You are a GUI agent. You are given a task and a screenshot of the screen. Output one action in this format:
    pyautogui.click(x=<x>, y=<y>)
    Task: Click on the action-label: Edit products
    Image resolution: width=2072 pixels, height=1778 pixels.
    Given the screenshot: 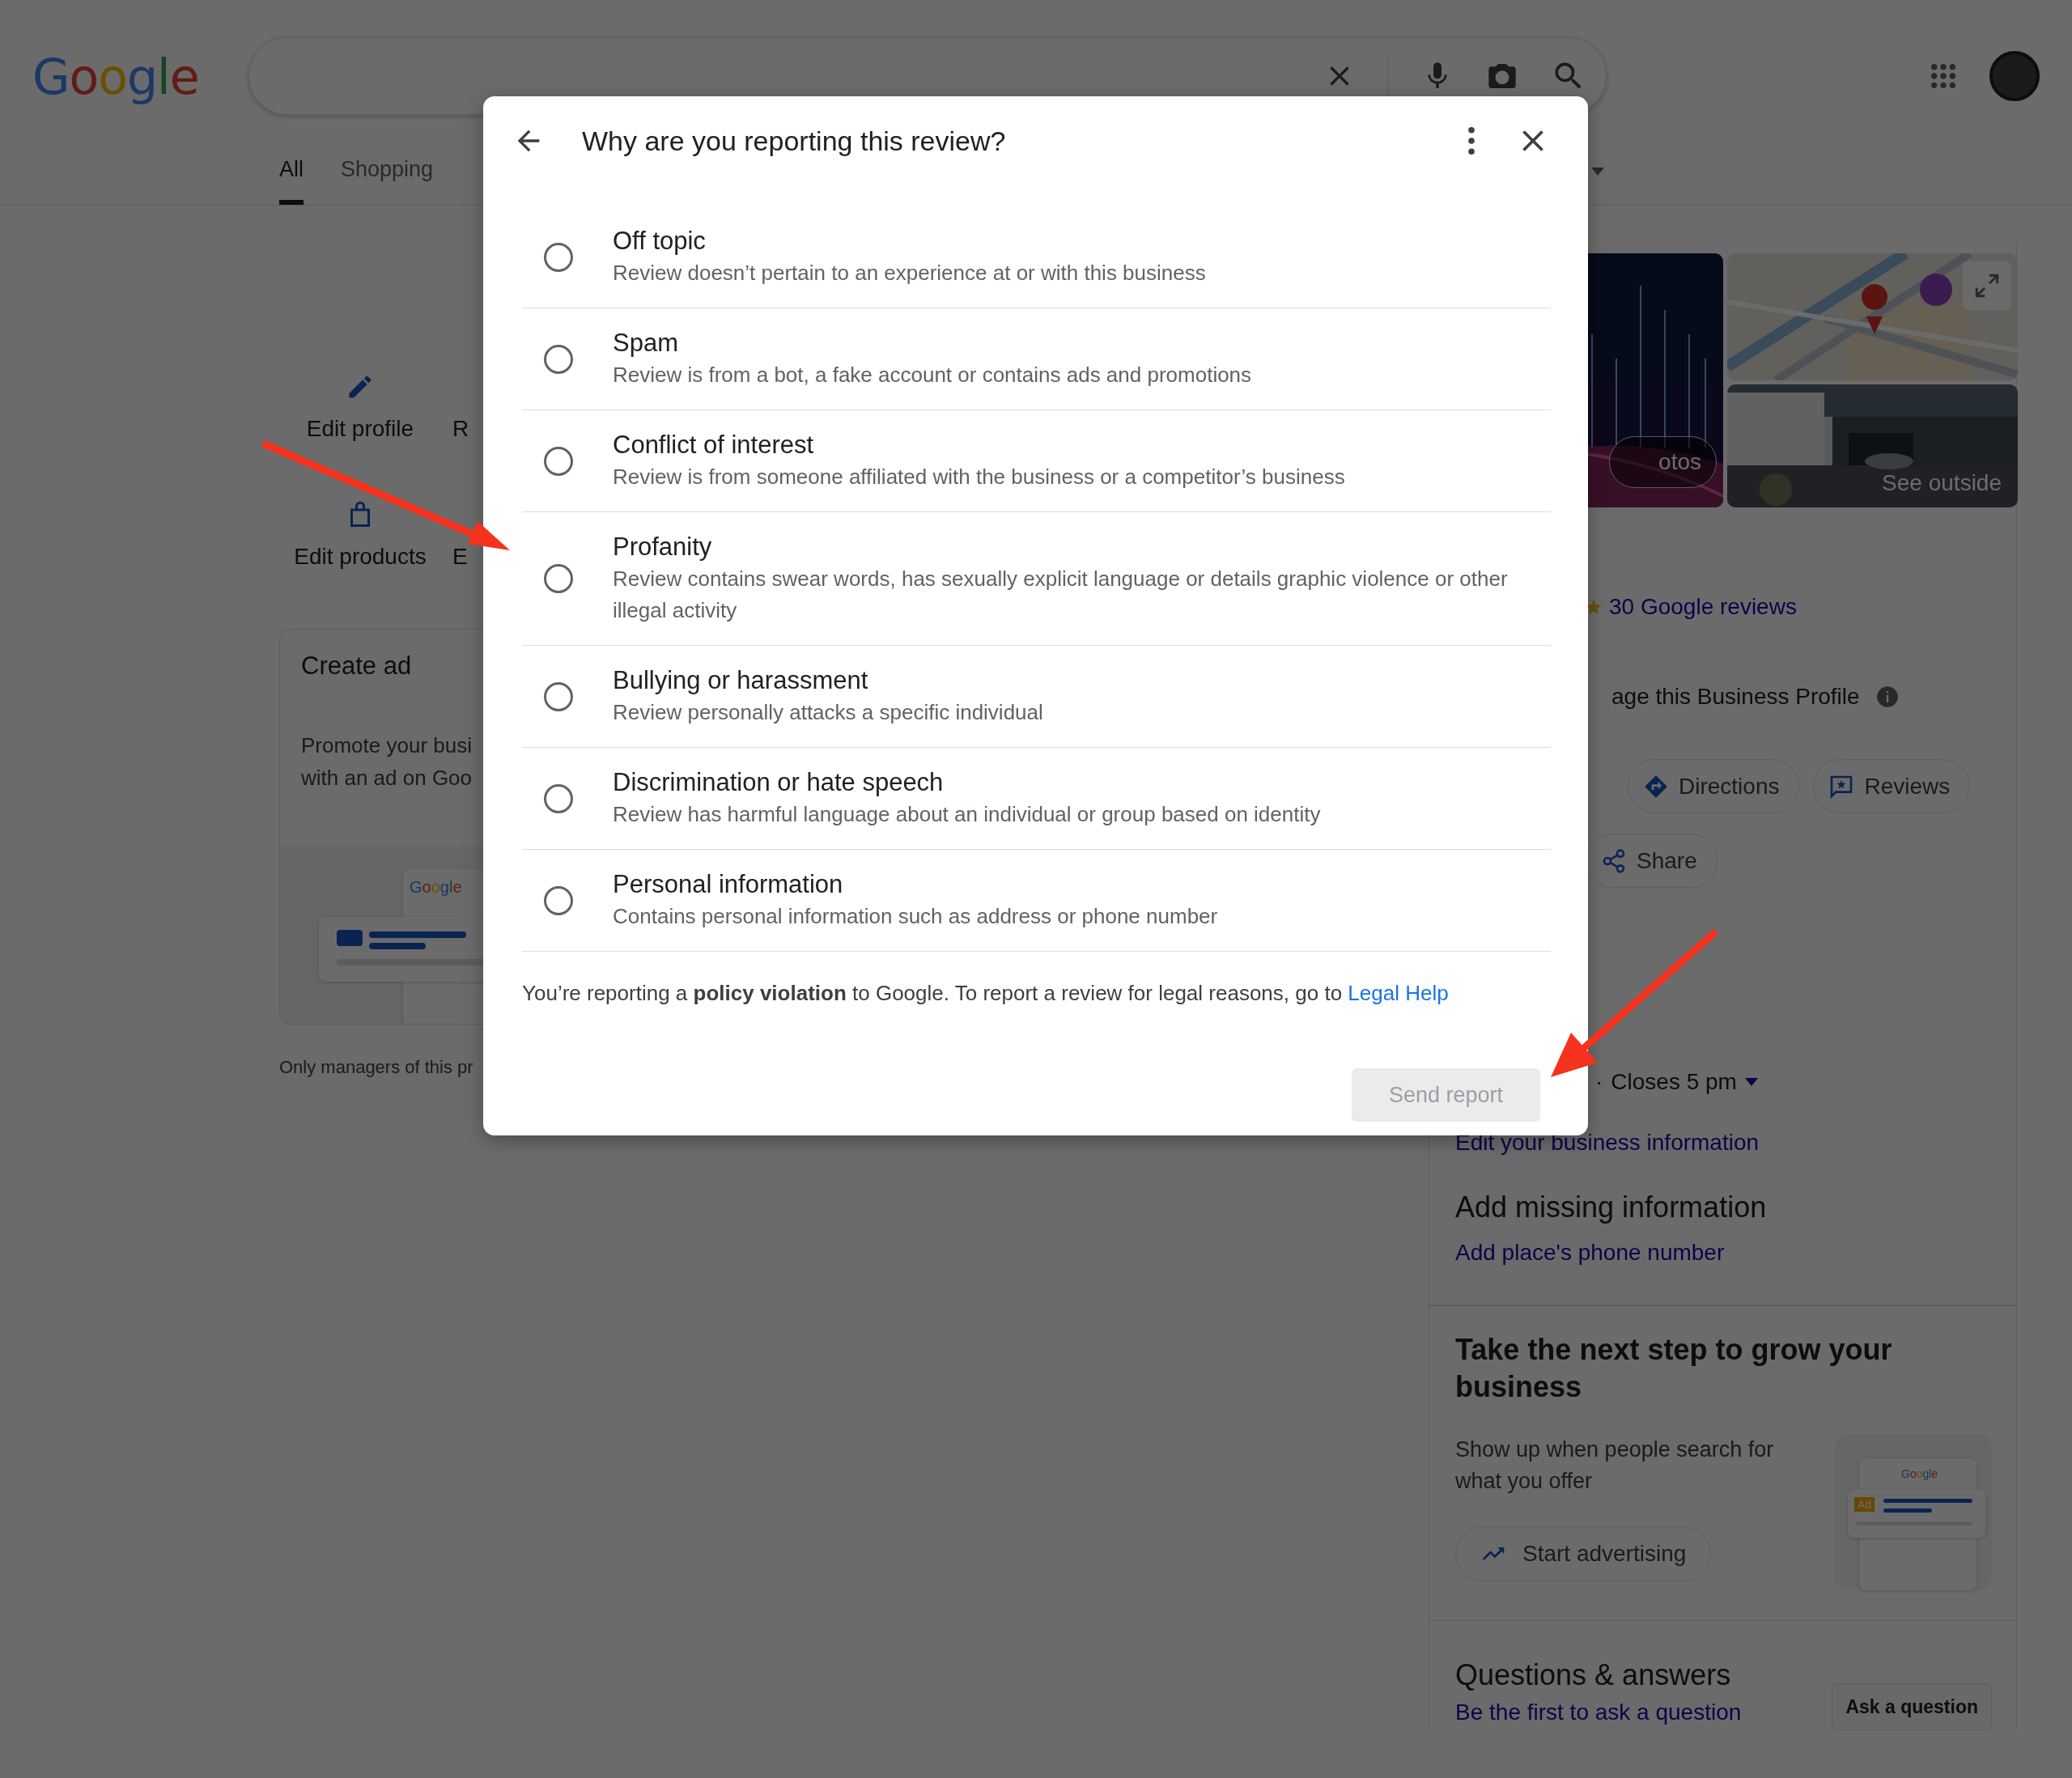 What is the action you would take?
    pyautogui.click(x=360, y=556)
    